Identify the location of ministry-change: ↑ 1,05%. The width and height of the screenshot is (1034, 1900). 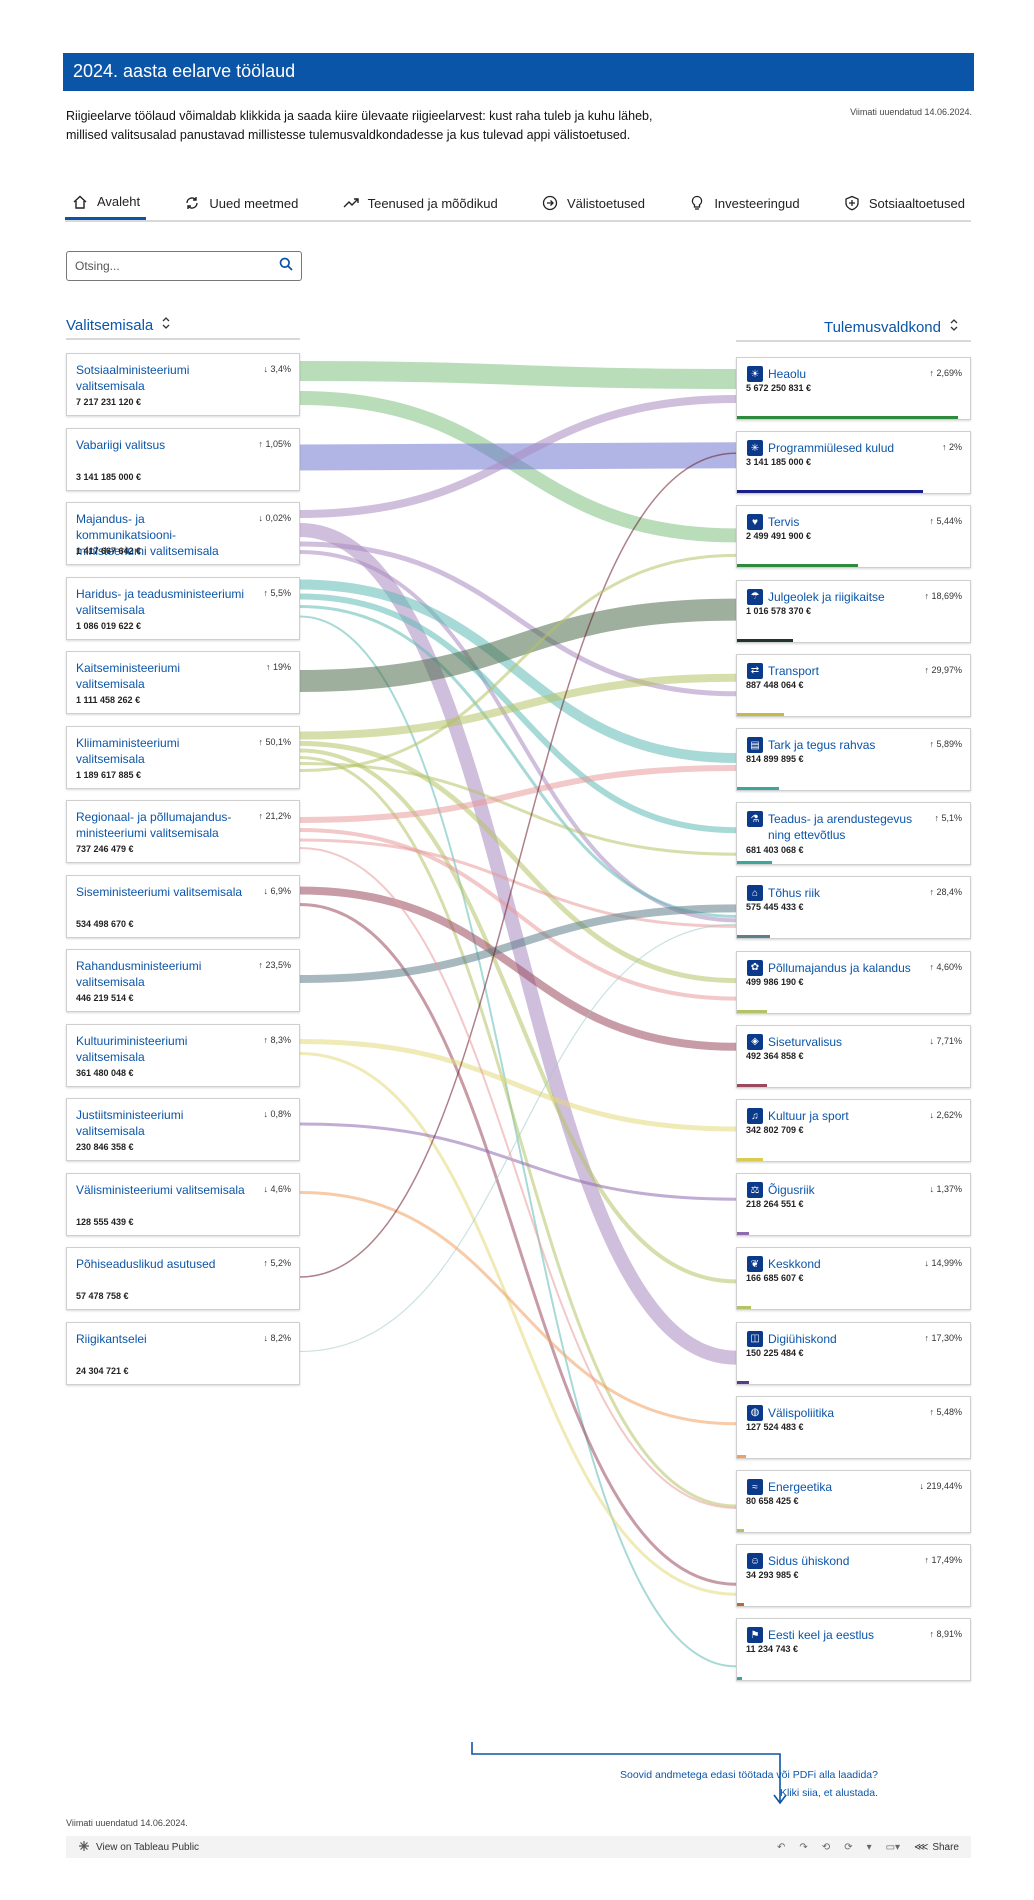
(274, 443).